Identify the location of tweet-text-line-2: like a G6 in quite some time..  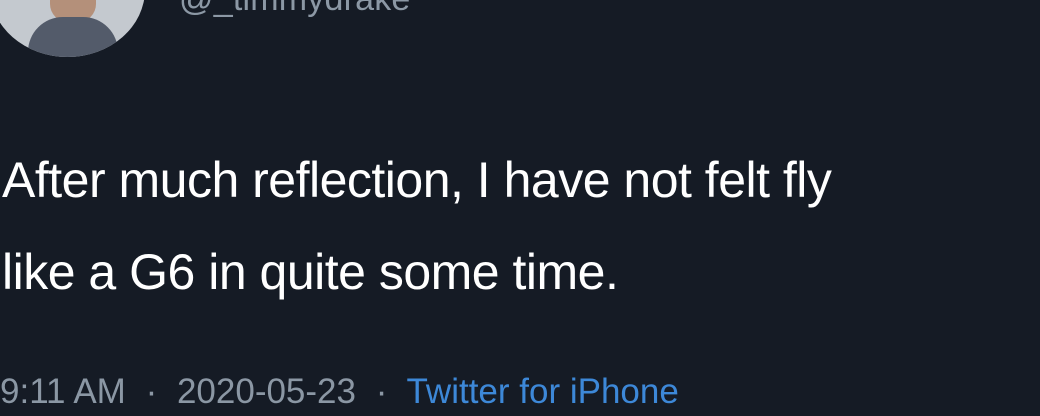
(310, 272).